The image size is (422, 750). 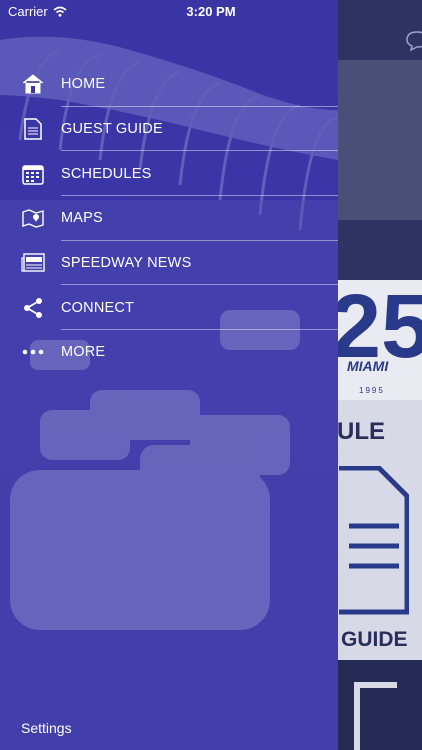 What do you see at coordinates (379, 140) in the screenshot?
I see `background-photo` at bounding box center [379, 140].